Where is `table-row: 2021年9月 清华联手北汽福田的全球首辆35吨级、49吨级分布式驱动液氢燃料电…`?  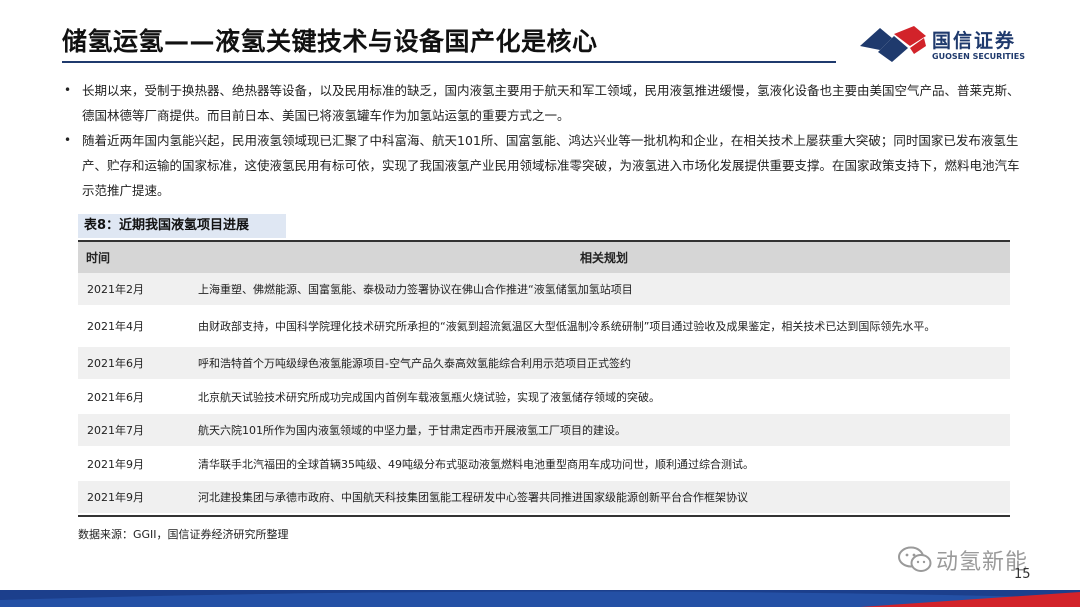 table-row: 2021年9月 清华联手北汽福田的全球首辆35吨级、49吨级分布式驱动液氢燃料电… is located at coordinates (544, 464).